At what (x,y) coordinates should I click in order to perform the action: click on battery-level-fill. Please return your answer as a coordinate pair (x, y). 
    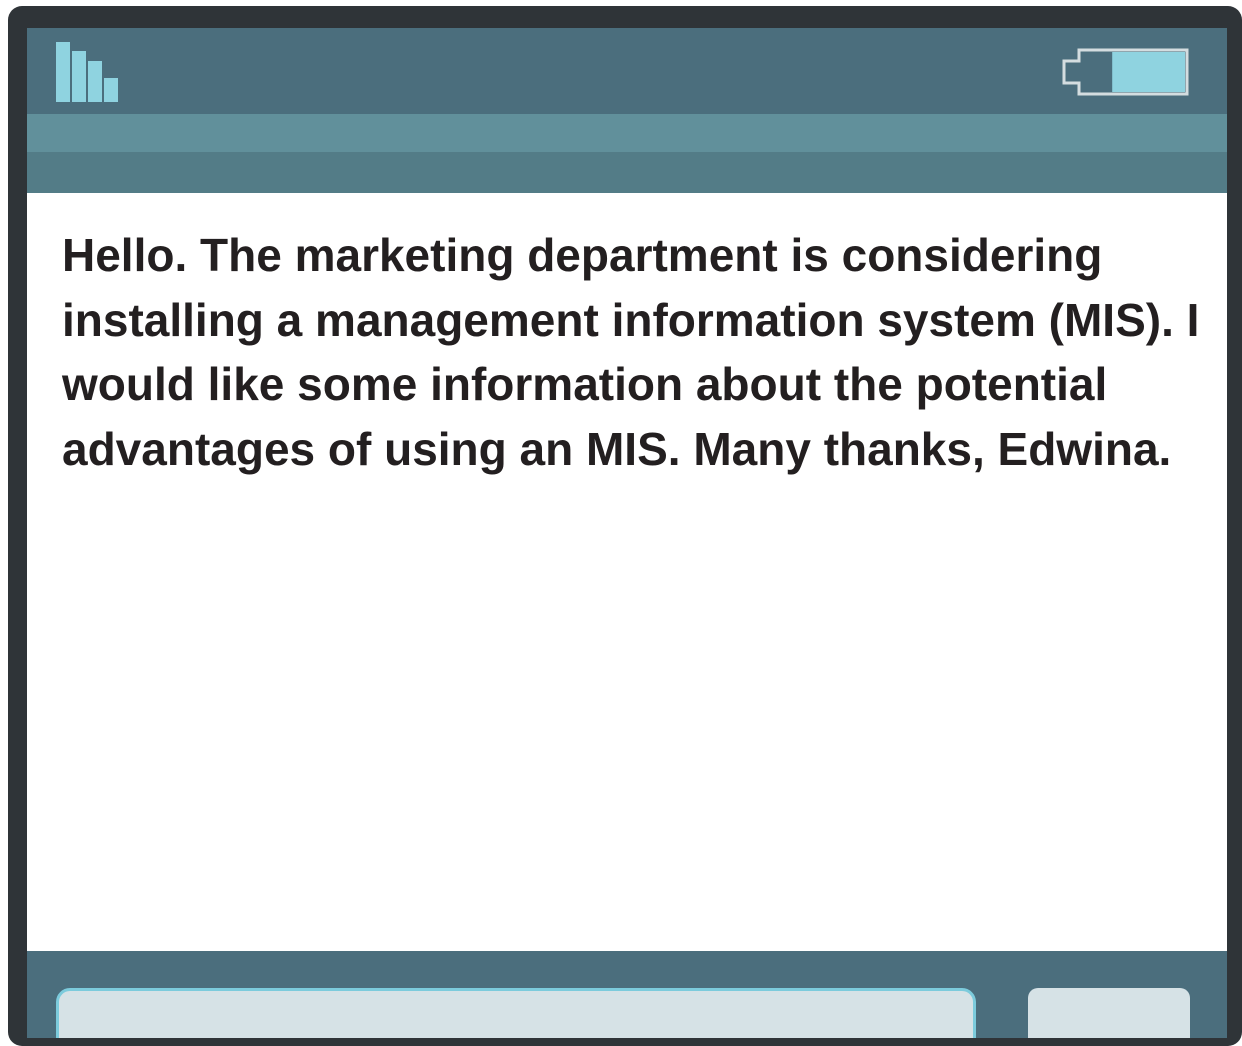
    Looking at the image, I should click on (1148, 72).